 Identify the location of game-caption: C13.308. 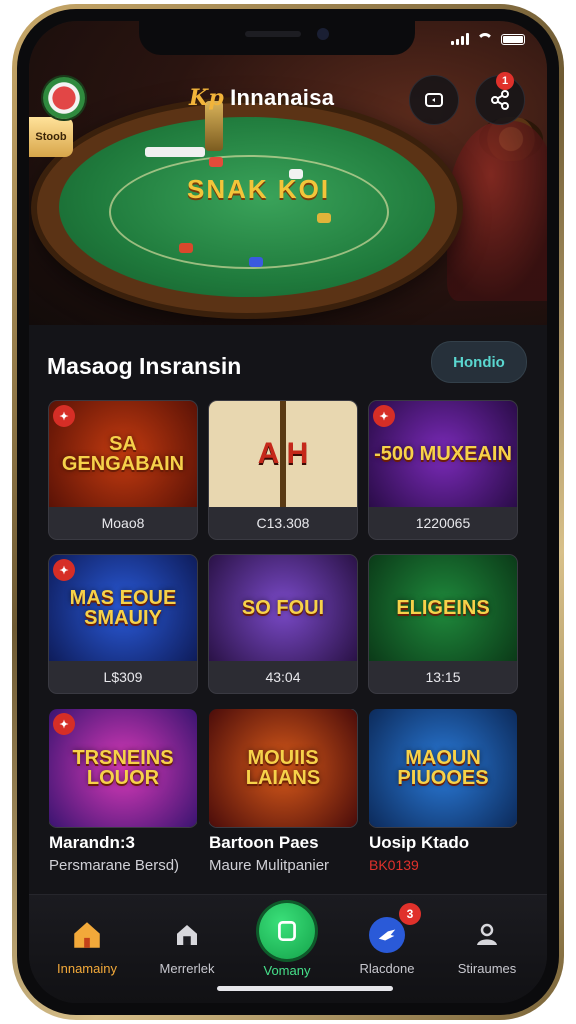
(283, 523).